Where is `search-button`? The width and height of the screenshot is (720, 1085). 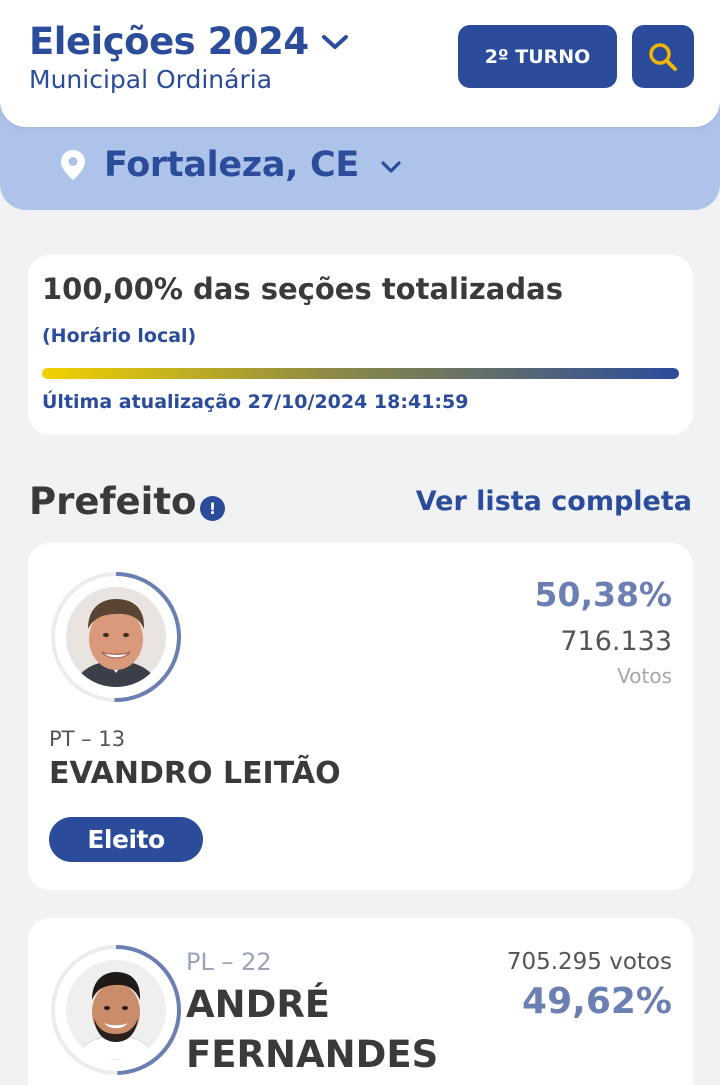
search-button is located at coordinates (663, 56).